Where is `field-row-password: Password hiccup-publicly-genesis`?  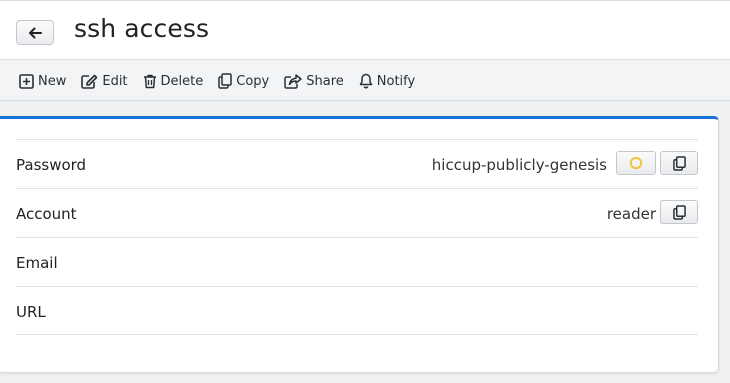
field-row-password: Password hiccup-publicly-genesis is located at coordinates (357, 163).